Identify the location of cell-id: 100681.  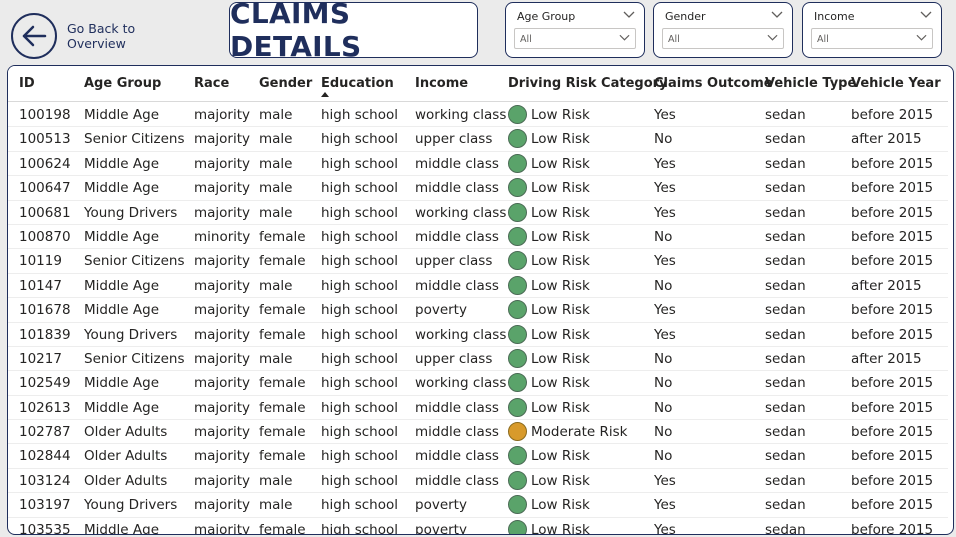
(45, 212).